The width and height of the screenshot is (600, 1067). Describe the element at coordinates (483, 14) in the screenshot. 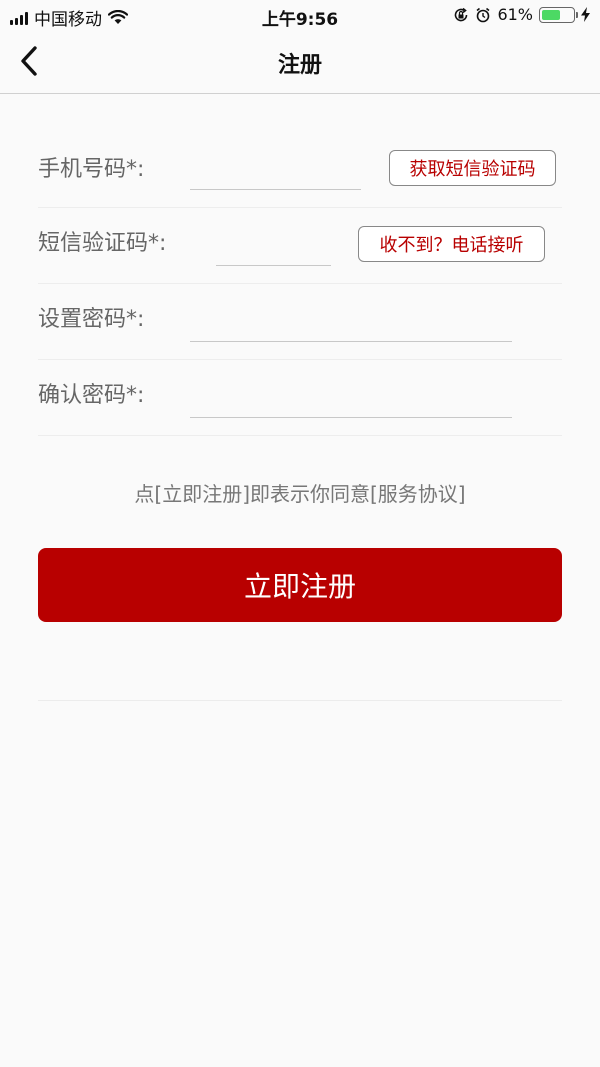

I see `alarm-icon` at that location.